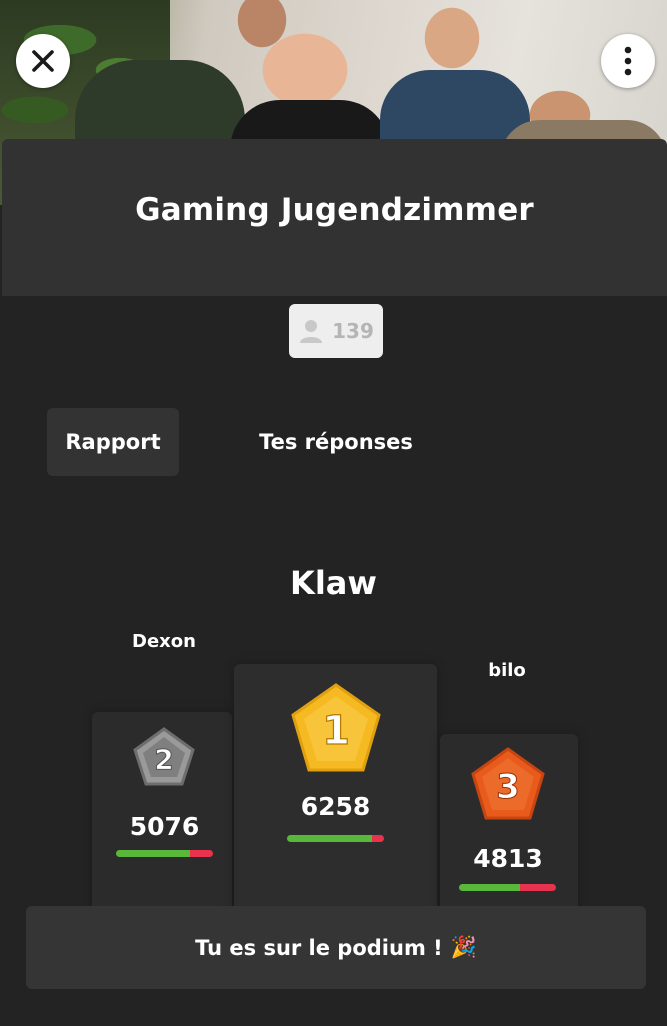 This screenshot has height=1026, width=667. I want to click on user-icon, so click(311, 331).